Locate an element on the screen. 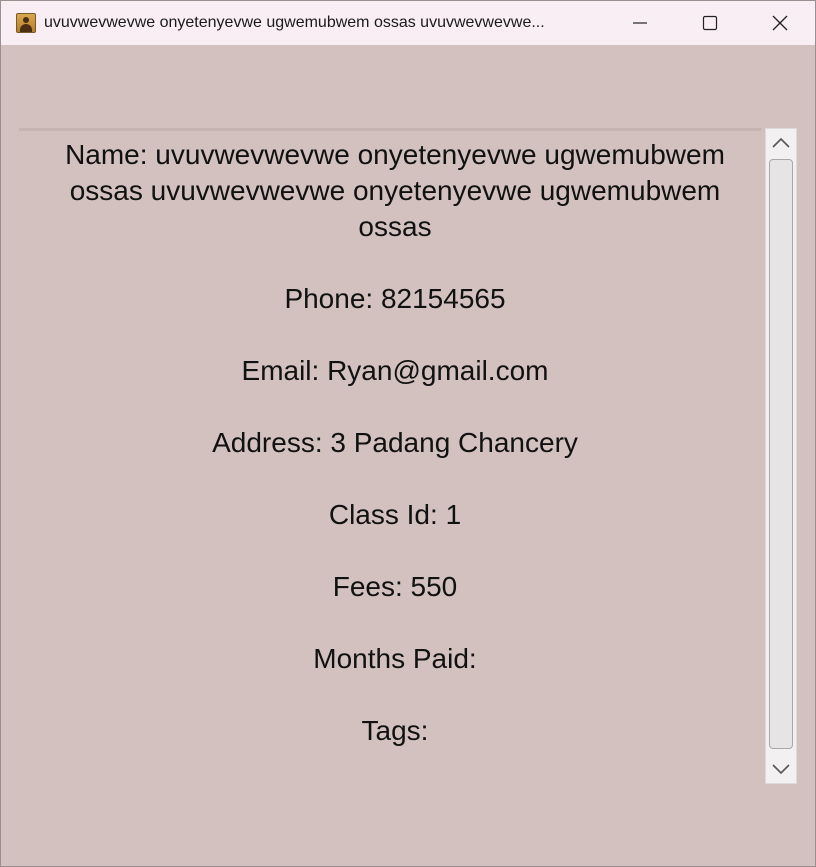 The width and height of the screenshot is (816, 867). address-field: Address: 3 Padang Chancery is located at coordinates (395, 442).